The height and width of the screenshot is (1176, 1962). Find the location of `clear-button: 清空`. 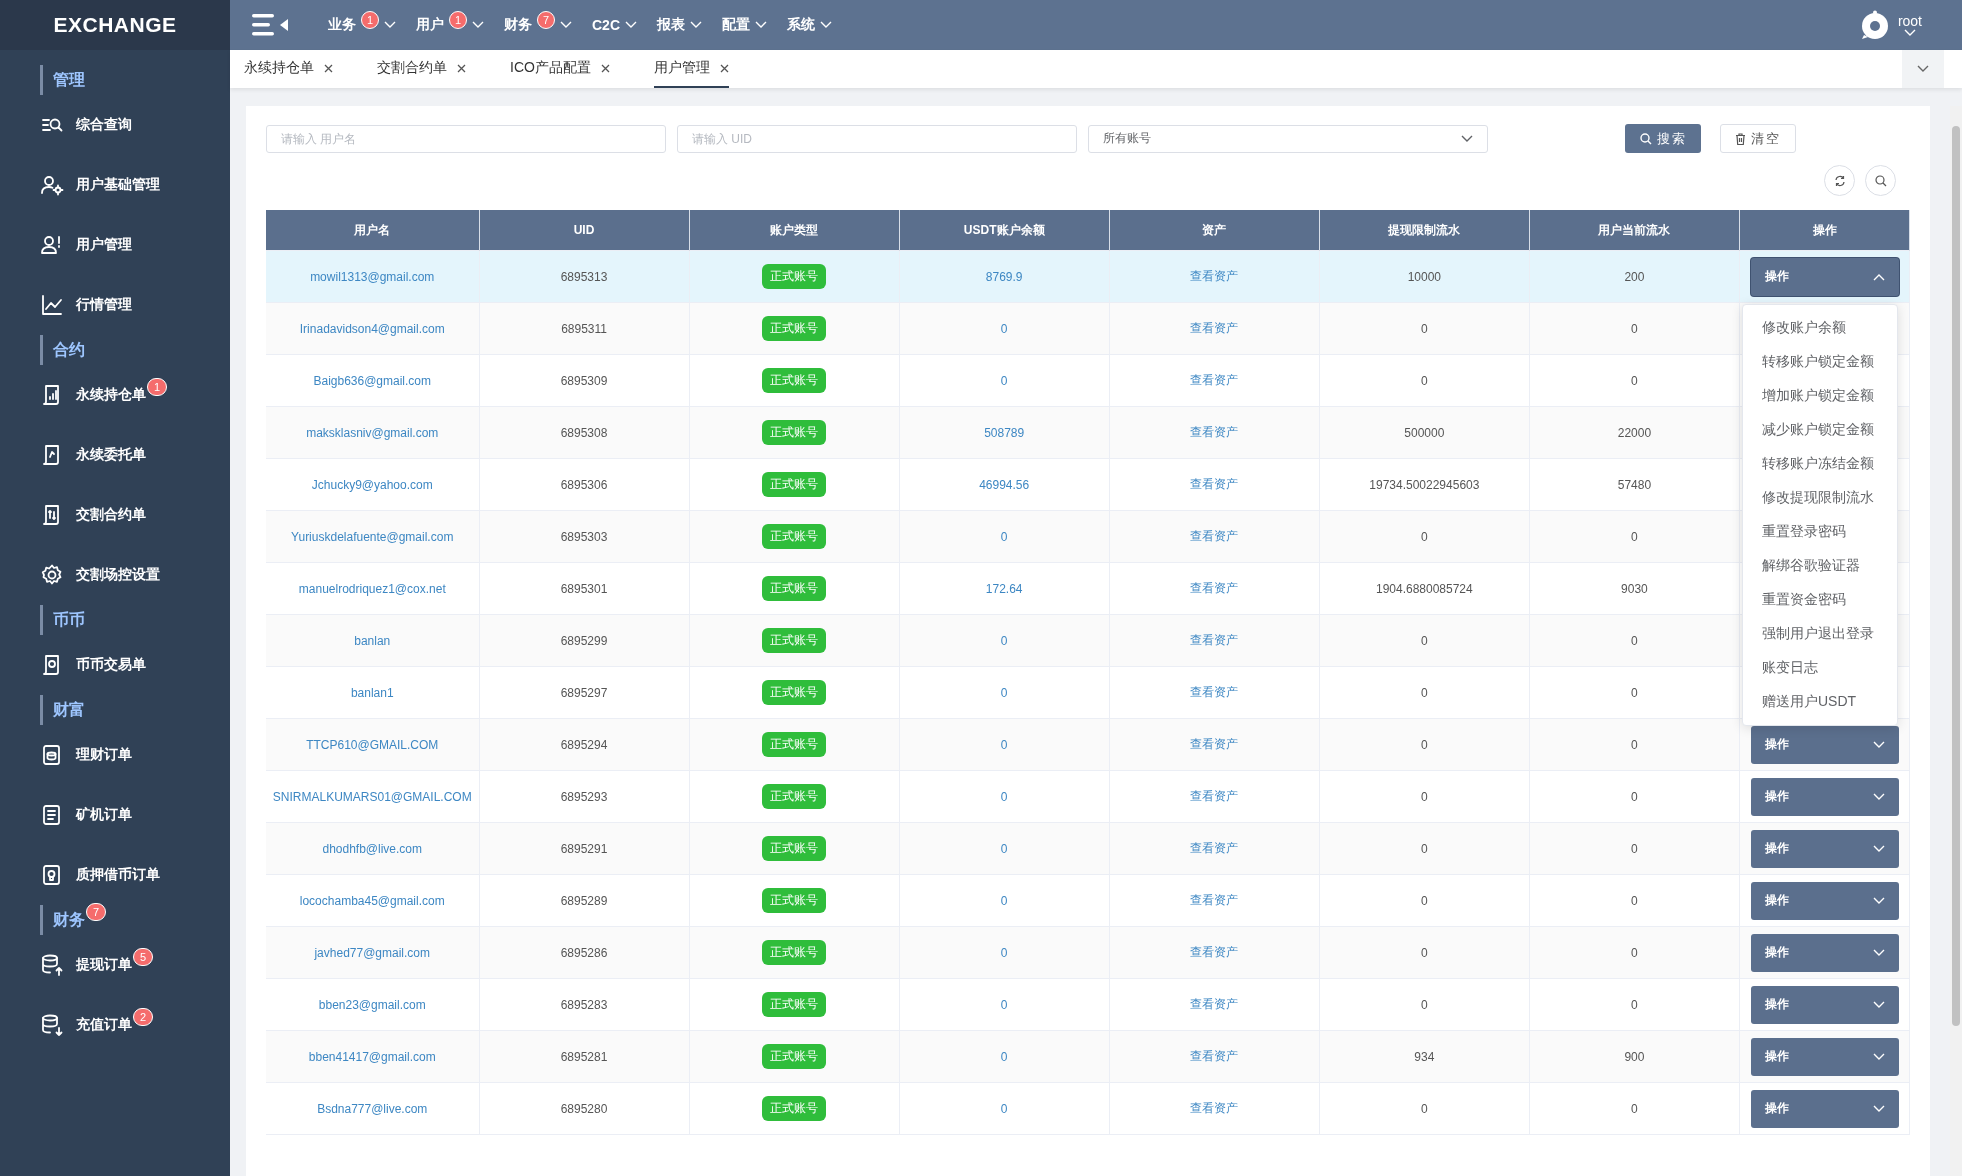

clear-button: 清空 is located at coordinates (1758, 138).